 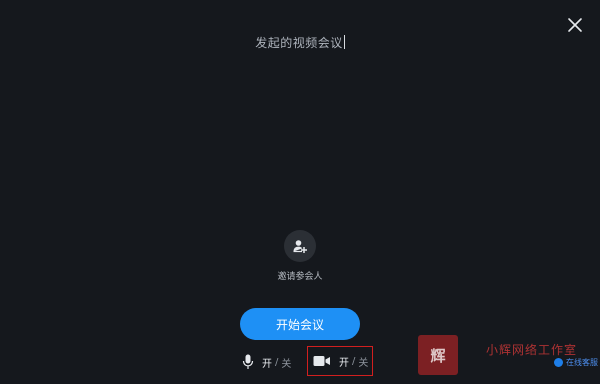 I want to click on watermark-logo: 辉, so click(x=438, y=355).